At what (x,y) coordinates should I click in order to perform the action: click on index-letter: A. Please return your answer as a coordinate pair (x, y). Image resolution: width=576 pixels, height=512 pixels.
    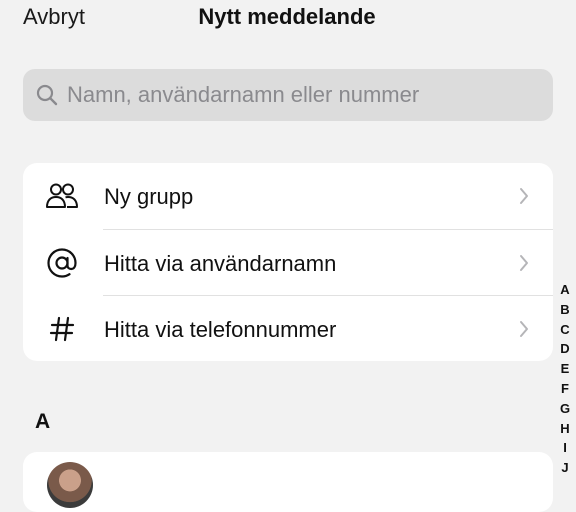
    Looking at the image, I should click on (564, 290).